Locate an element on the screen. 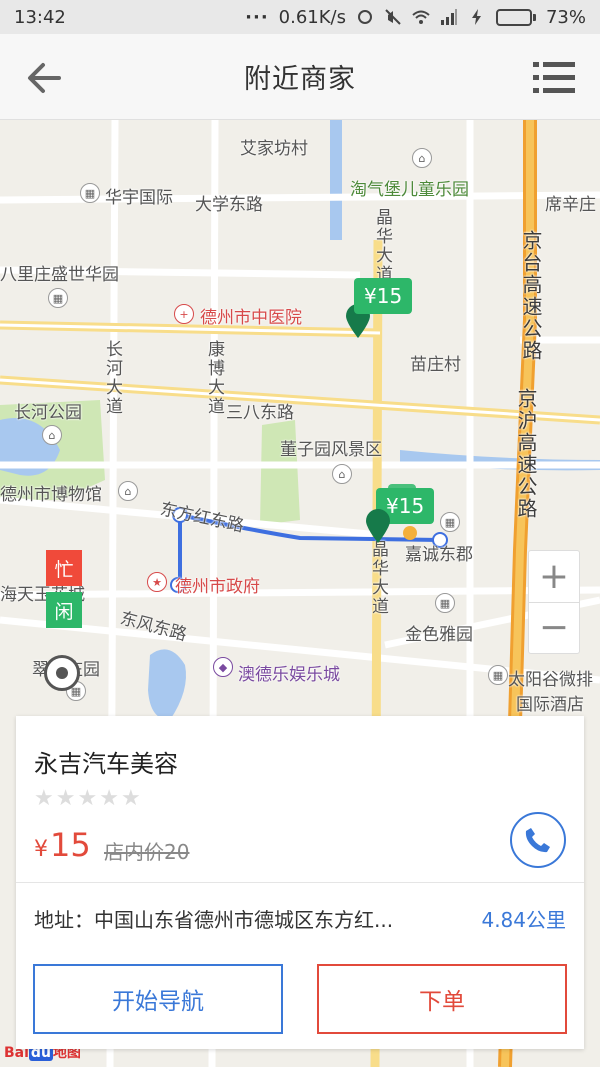  map-label-huayu: 华宇国际 is located at coordinates (139, 198).